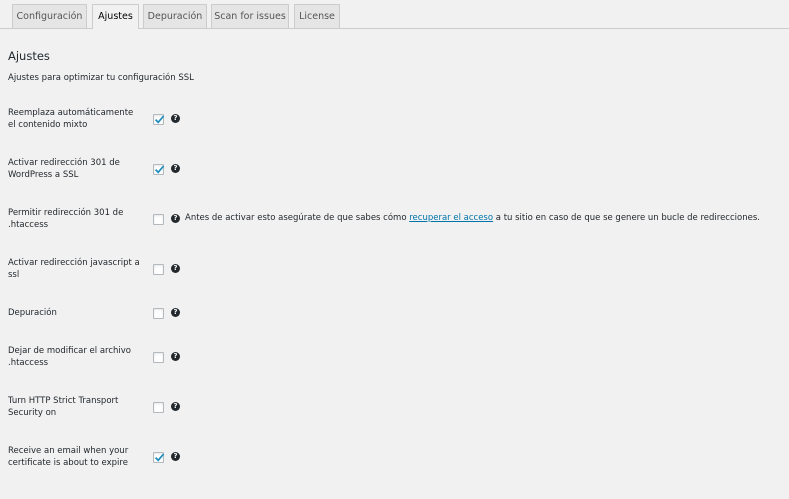  I want to click on tab-license: License, so click(317, 16).